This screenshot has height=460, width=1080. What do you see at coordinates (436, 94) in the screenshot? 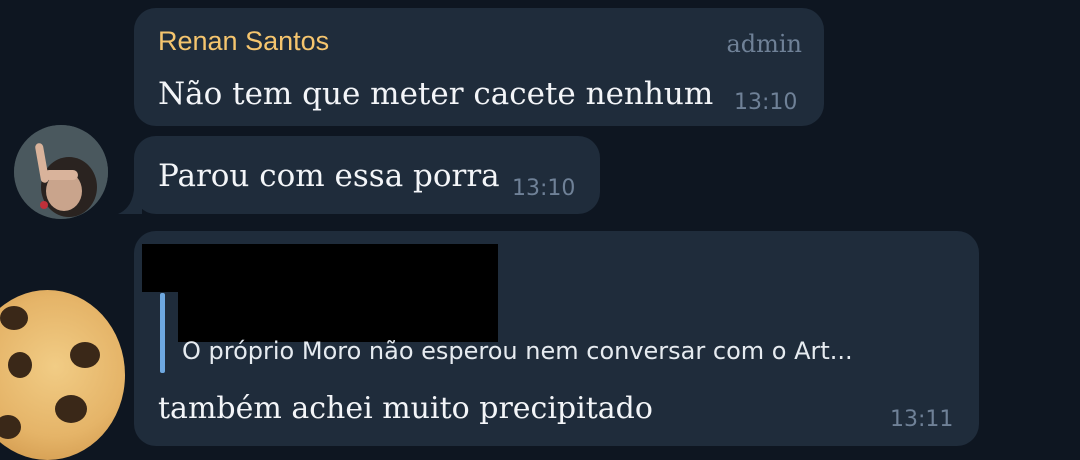
I see `message-text: Não tem que meter cacete nenhum` at bounding box center [436, 94].